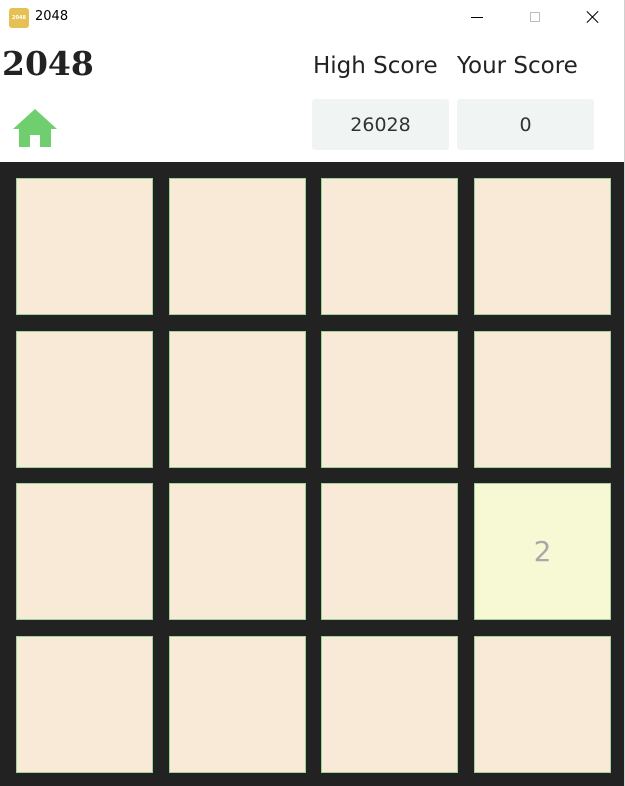 The width and height of the screenshot is (625, 786). Describe the element at coordinates (375, 66) in the screenshot. I see `high-score-label: High Score` at that location.